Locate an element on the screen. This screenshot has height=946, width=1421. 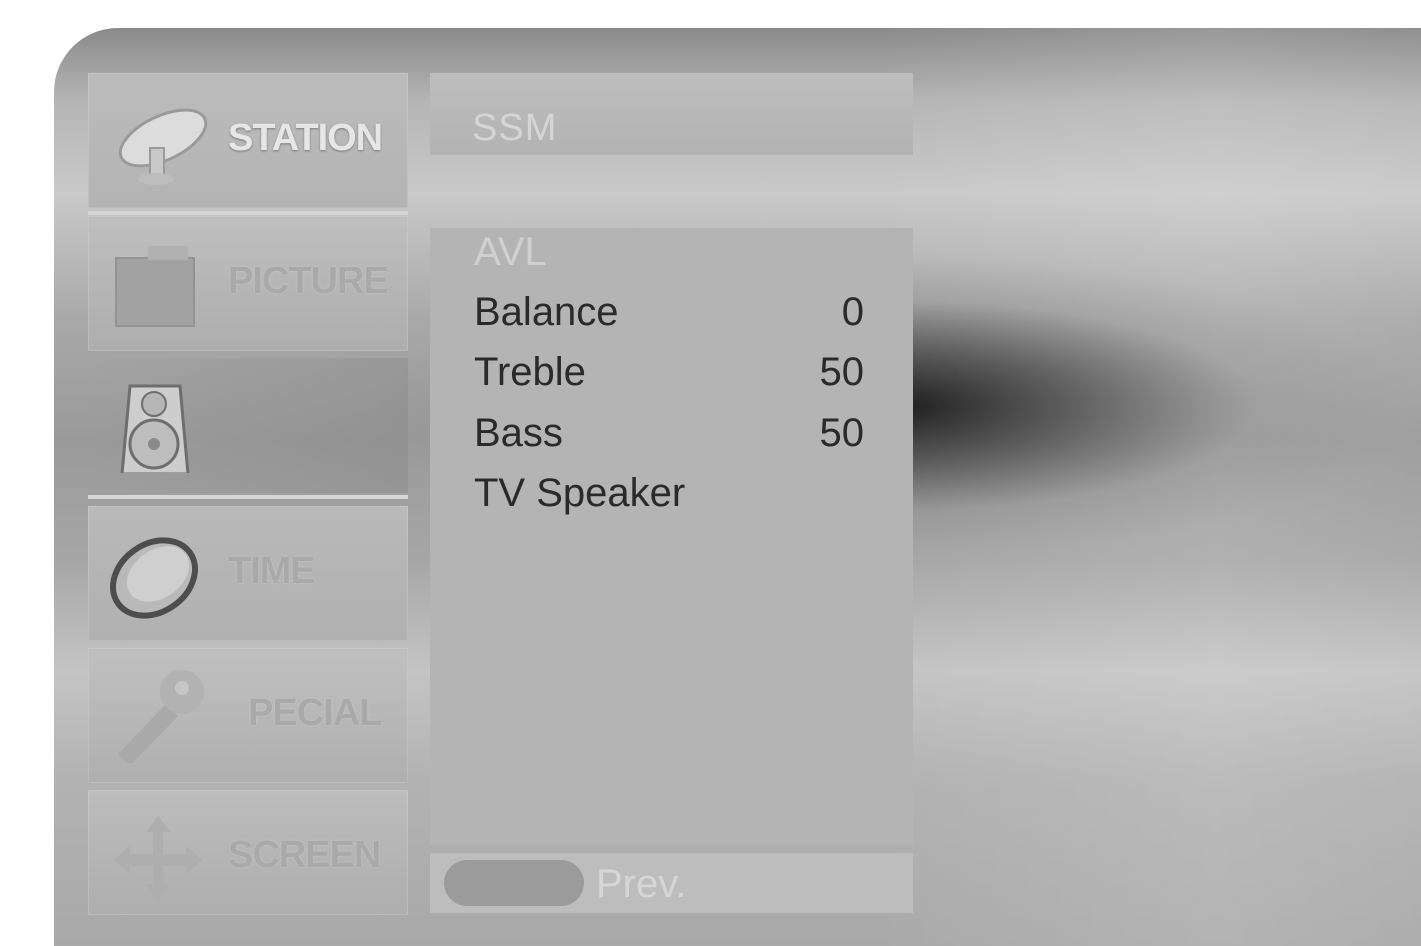
option-row-tv-speaker: TV Speaker is located at coordinates (669, 496).